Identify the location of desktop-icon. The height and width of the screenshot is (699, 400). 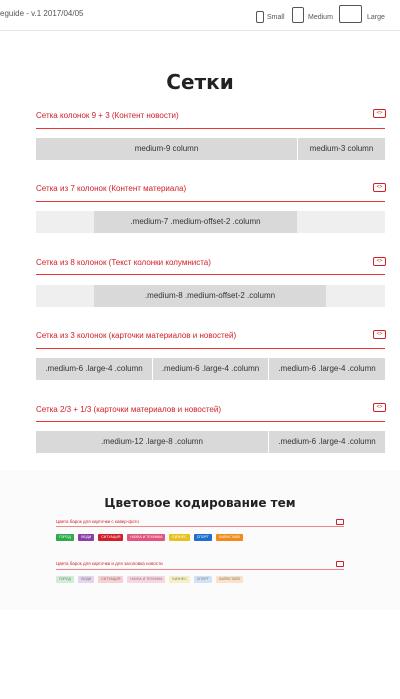
(350, 14).